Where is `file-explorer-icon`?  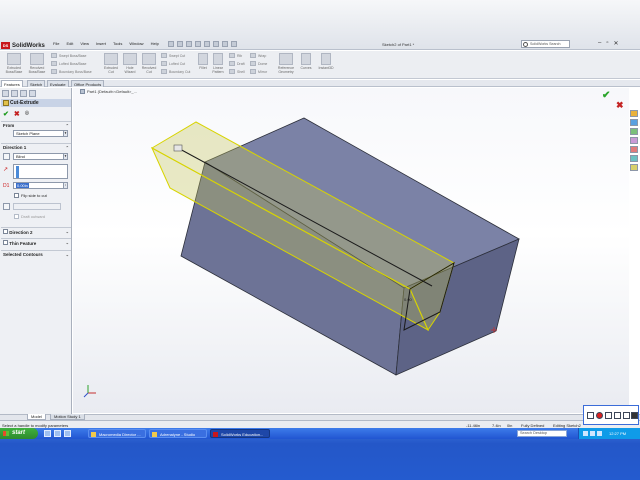 file-explorer-icon is located at coordinates (634, 131).